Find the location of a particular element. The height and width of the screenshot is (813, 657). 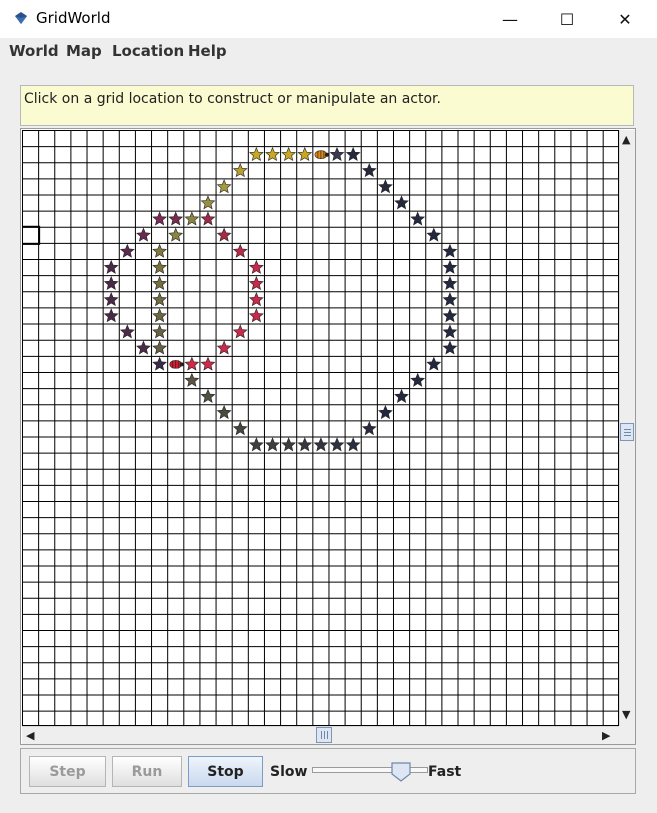

vertical-scroll-thumb is located at coordinates (627, 432).